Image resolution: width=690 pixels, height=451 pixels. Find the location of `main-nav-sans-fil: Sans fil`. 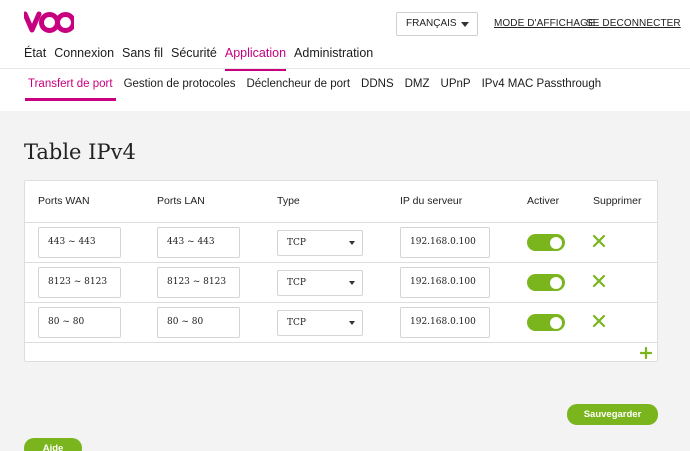

main-nav-sans-fil: Sans fil is located at coordinates (142, 55).